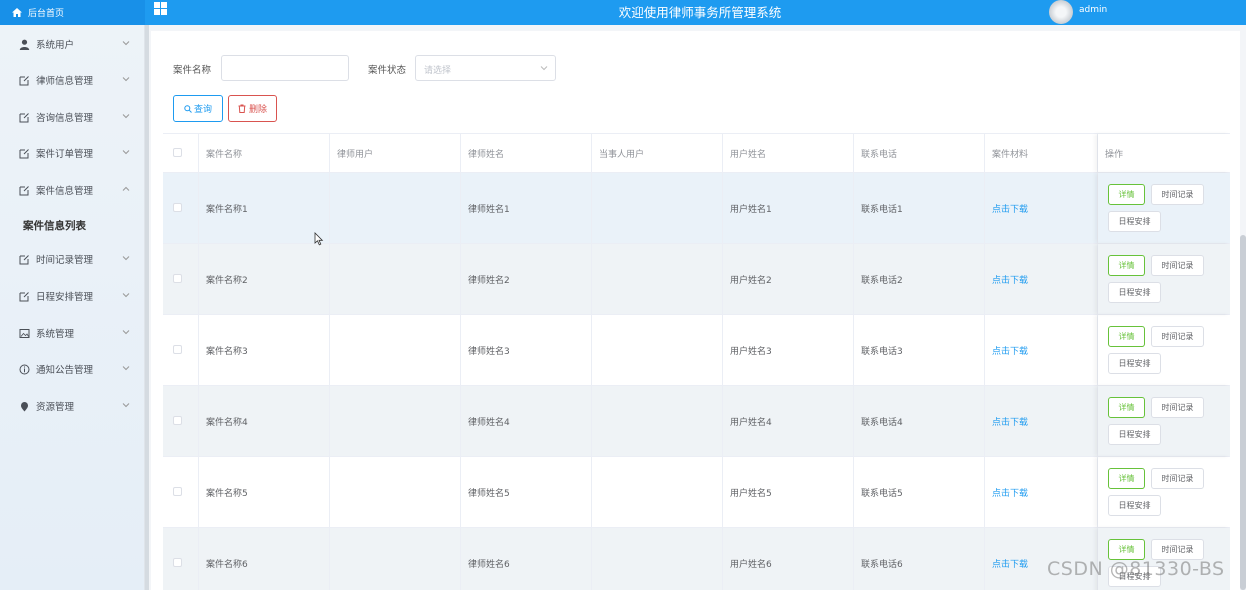  I want to click on table-cell: 律师姓名5, so click(526, 492).